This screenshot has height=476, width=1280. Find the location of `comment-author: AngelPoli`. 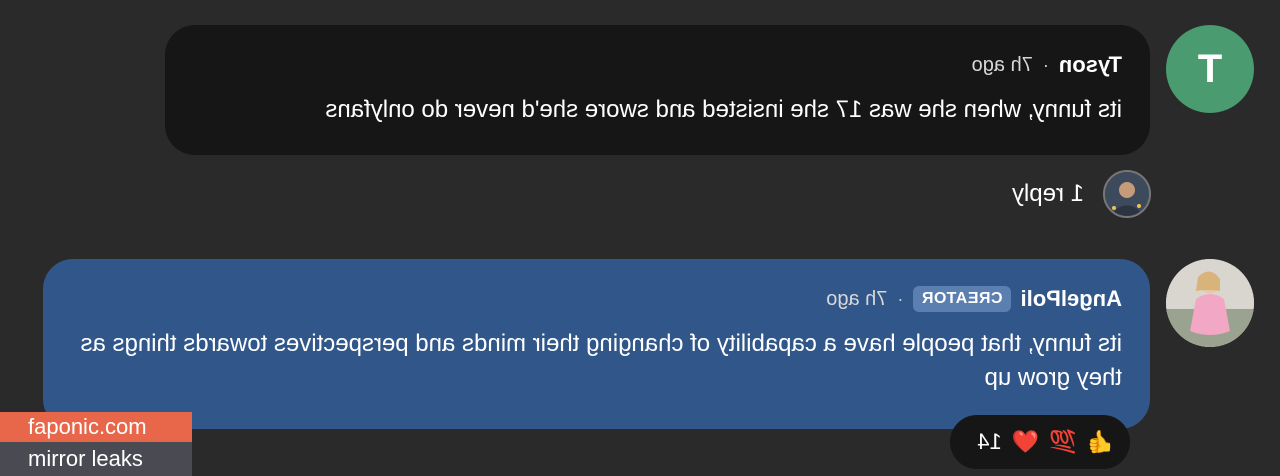

comment-author: AngelPoli is located at coordinates (1071, 299).